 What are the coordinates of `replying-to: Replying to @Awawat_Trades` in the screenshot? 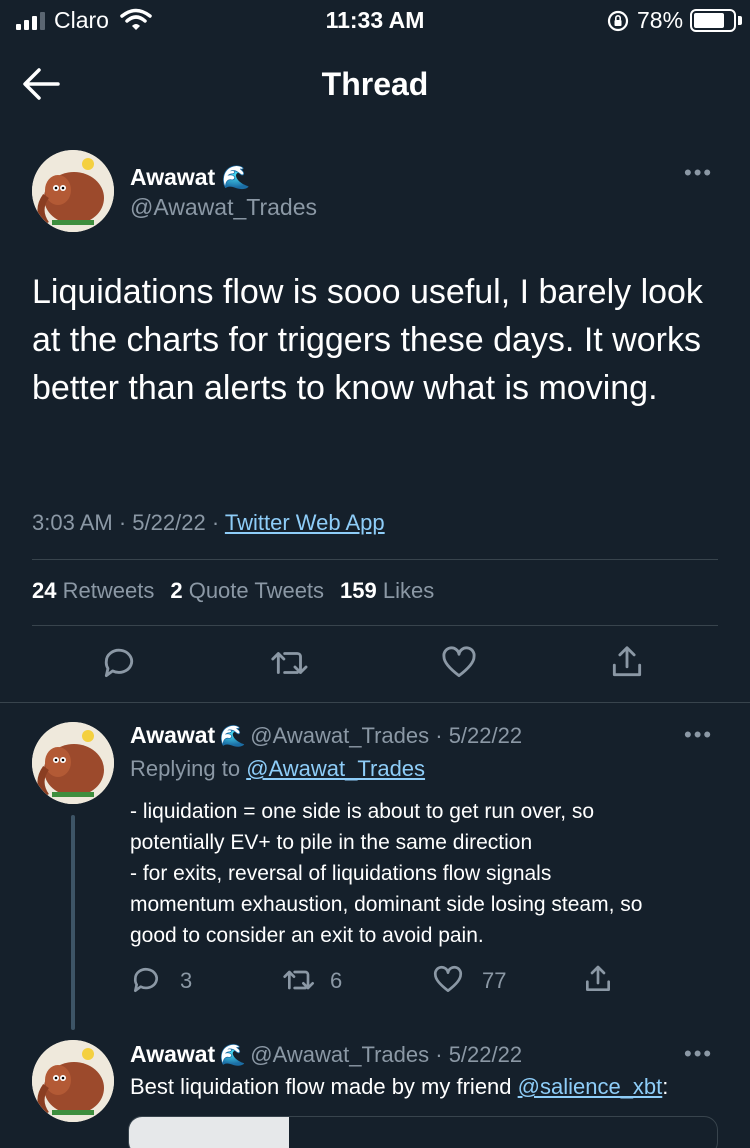 It's located at (278, 768).